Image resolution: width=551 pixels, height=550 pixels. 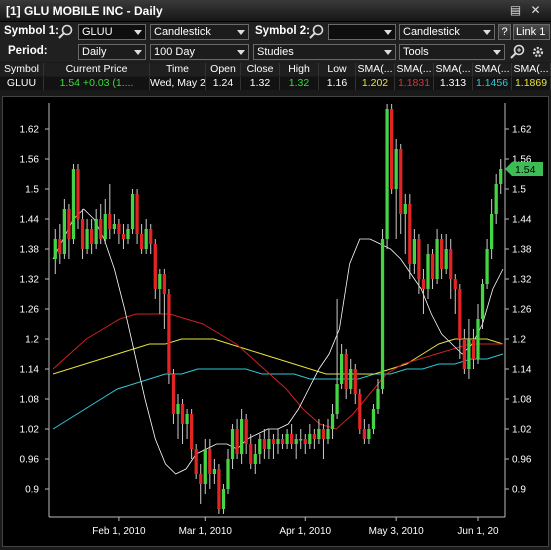 What do you see at coordinates (522, 130) in the screenshot?
I see `y-tick-label: 1.62` at bounding box center [522, 130].